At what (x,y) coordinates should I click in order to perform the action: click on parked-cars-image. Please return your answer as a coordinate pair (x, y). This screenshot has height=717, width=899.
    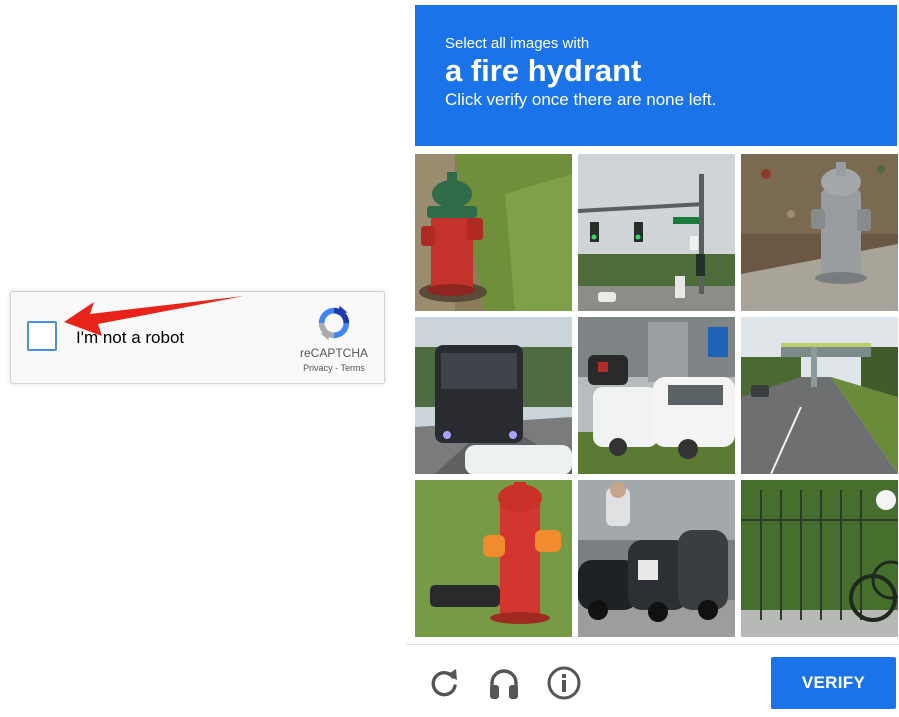
    Looking at the image, I should click on (656, 395).